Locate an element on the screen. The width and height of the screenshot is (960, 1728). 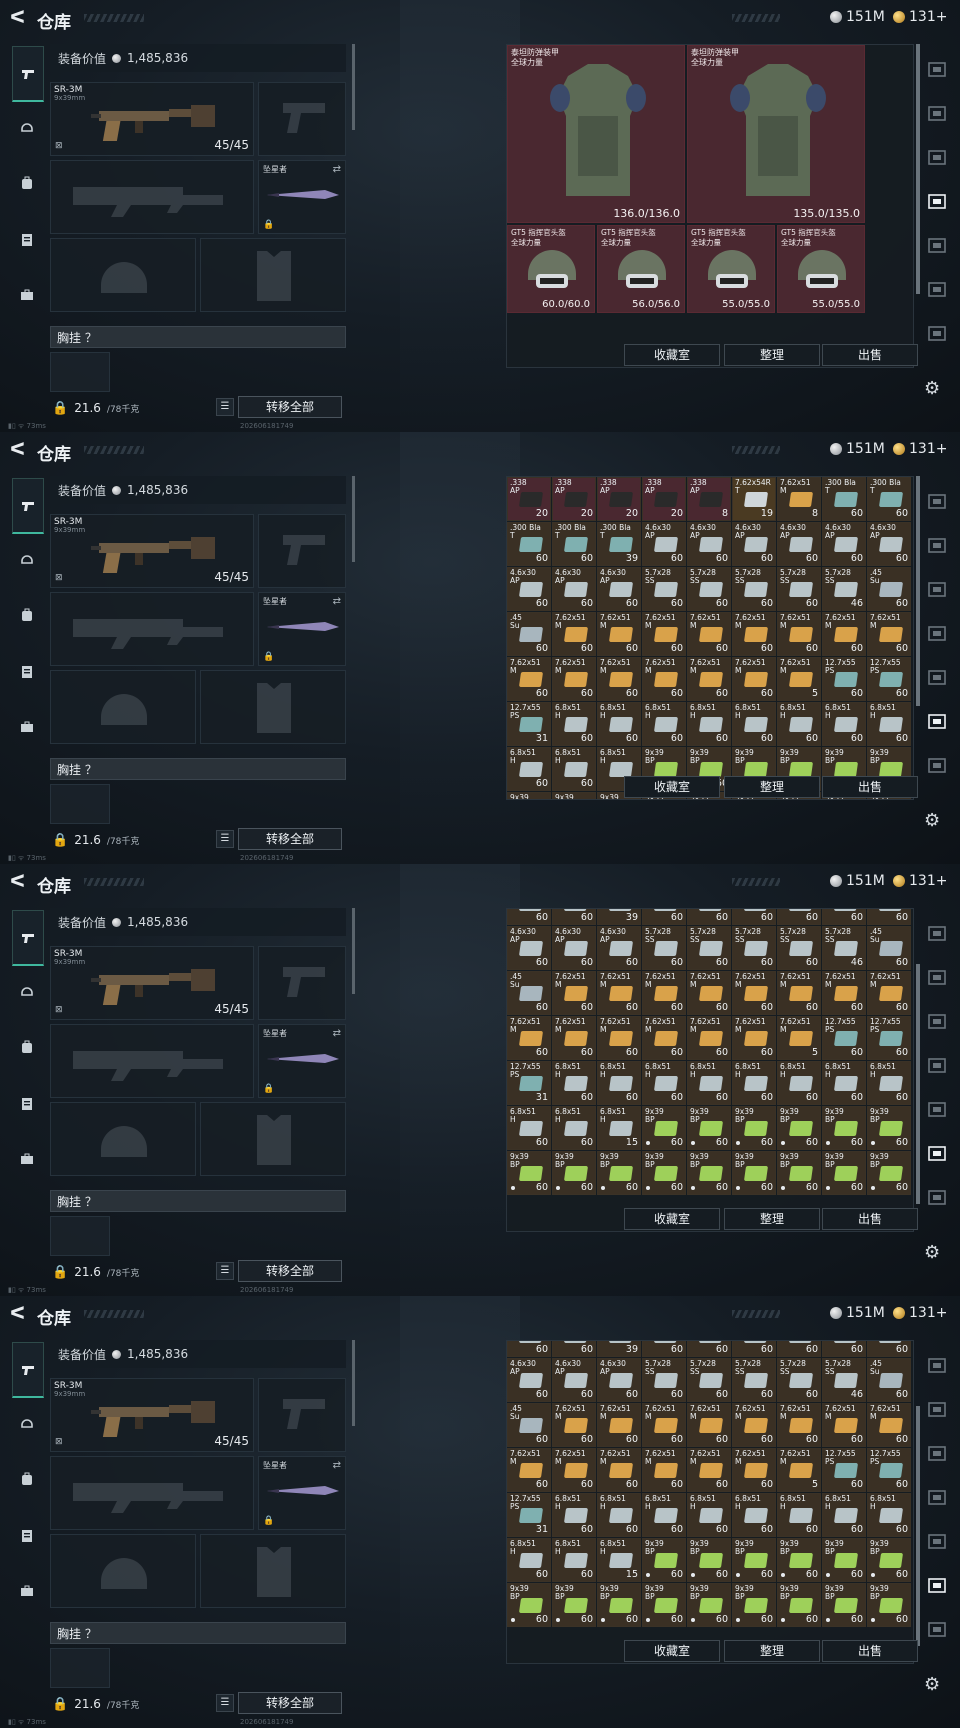
ammo-stack-cell: .300 Bla T 39 is located at coordinates (619, 544).